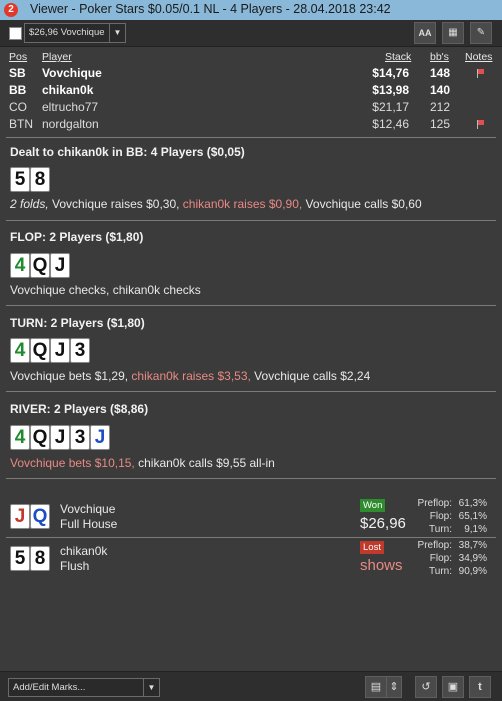  I want to click on equity-value: 38,7%, so click(472, 545).